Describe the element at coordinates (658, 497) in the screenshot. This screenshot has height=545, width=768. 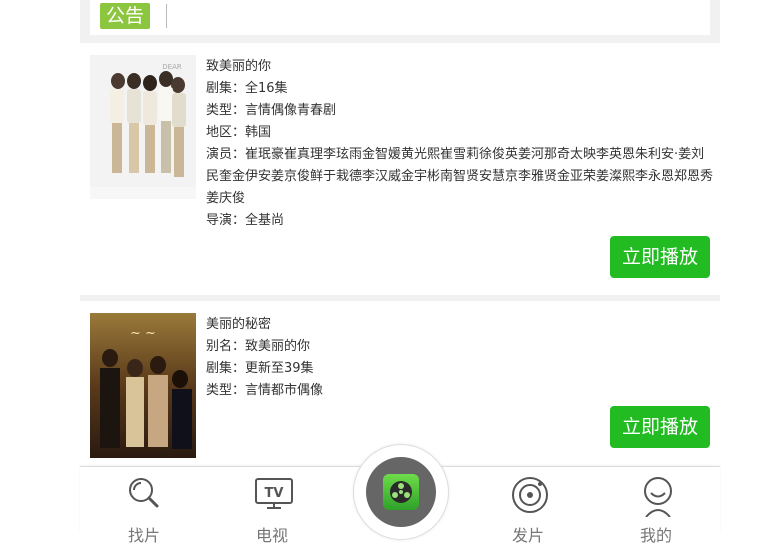
I see `user-icon` at that location.